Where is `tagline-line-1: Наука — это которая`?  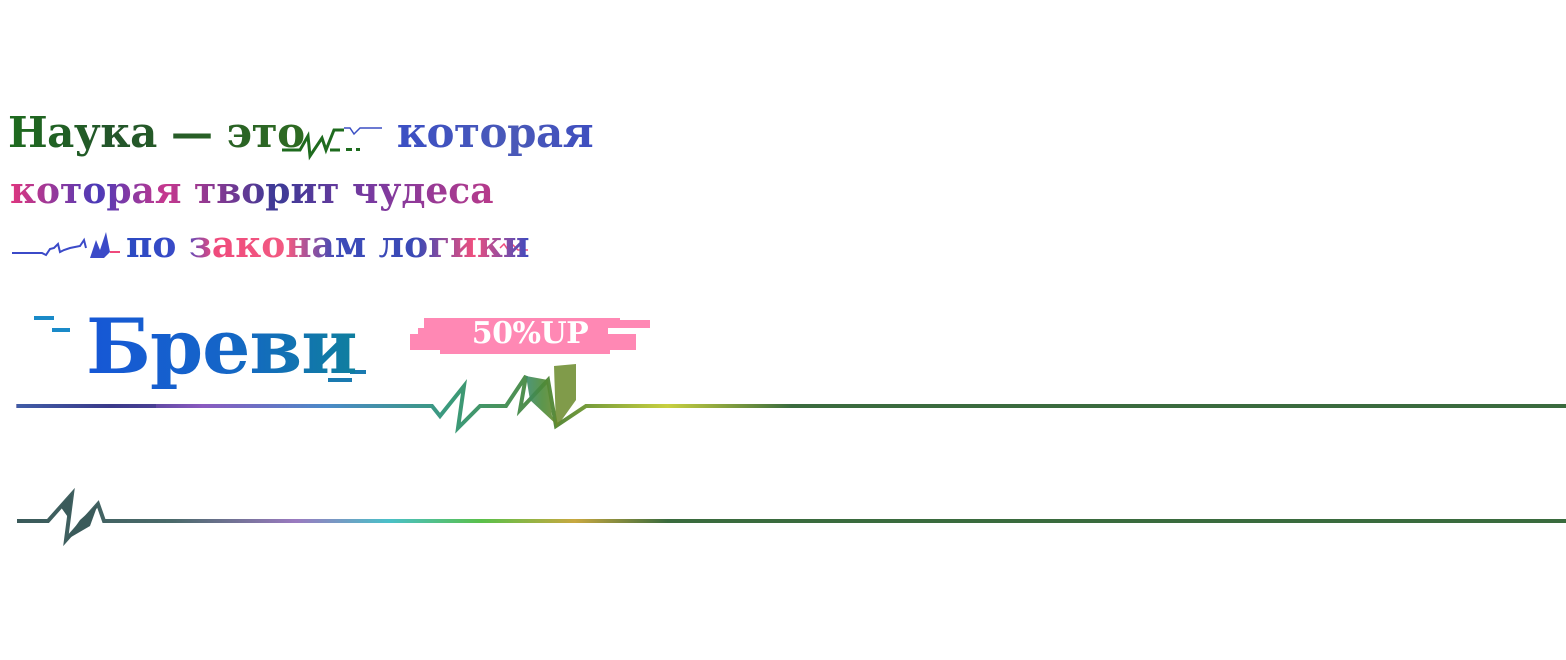
tagline-line-1: Наука — это которая is located at coordinates (301, 132).